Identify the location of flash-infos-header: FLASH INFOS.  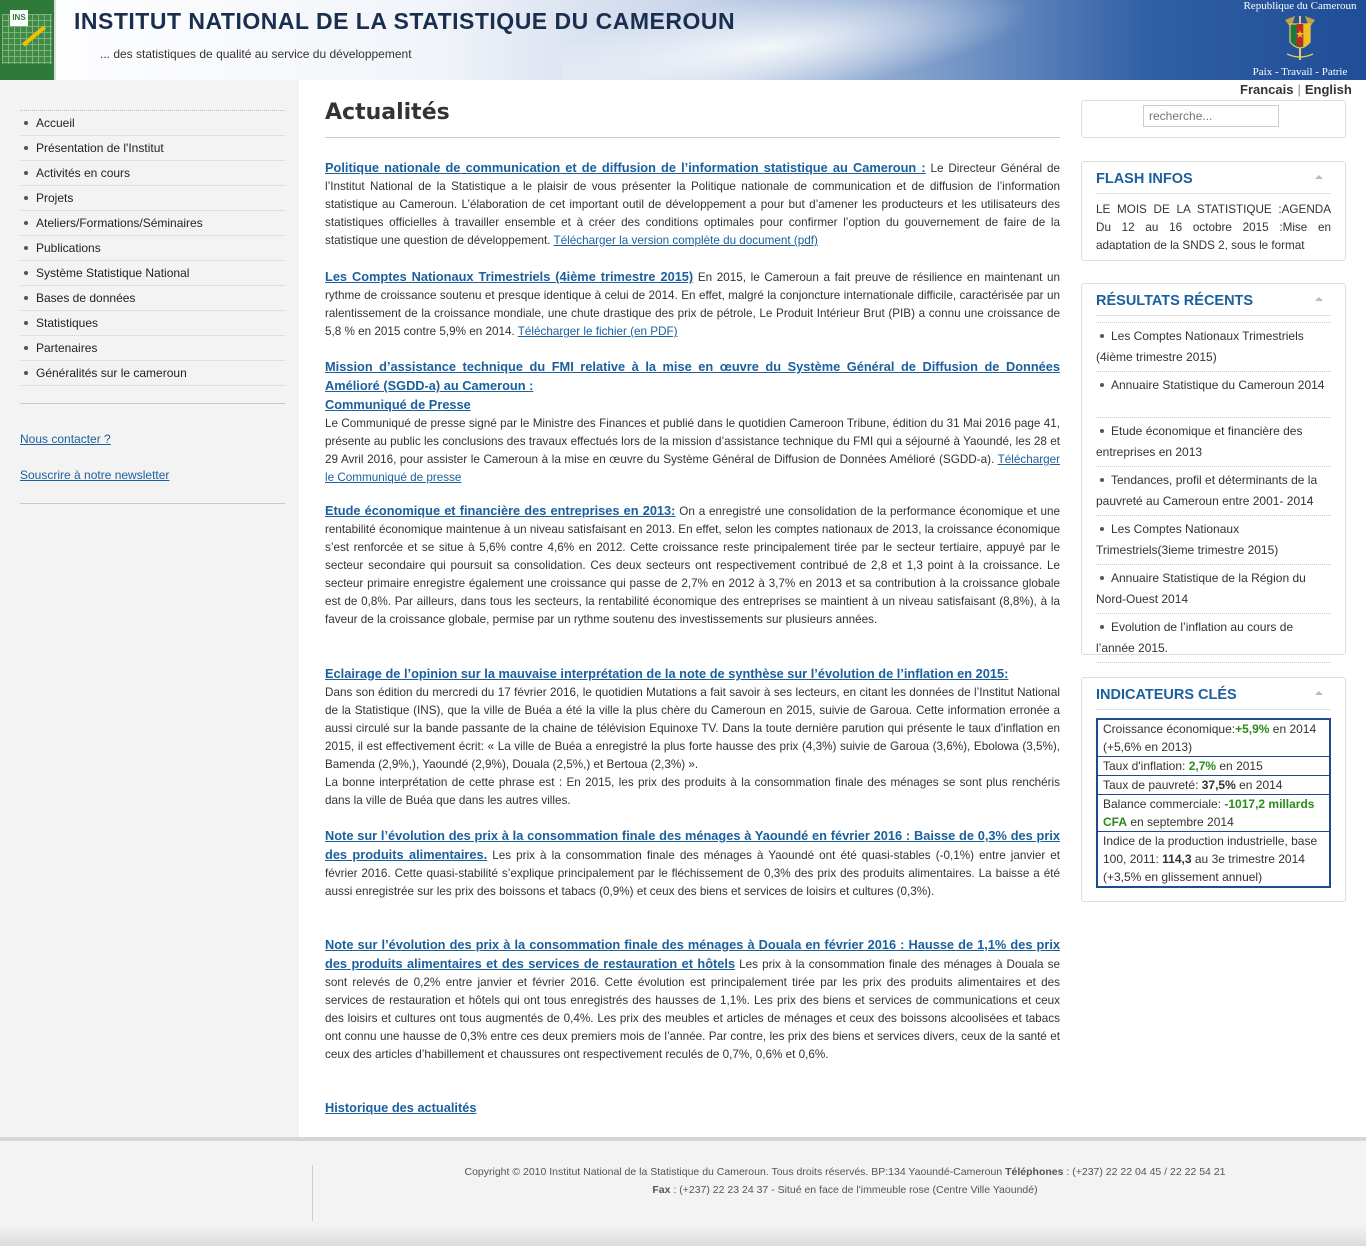
(1213, 178).